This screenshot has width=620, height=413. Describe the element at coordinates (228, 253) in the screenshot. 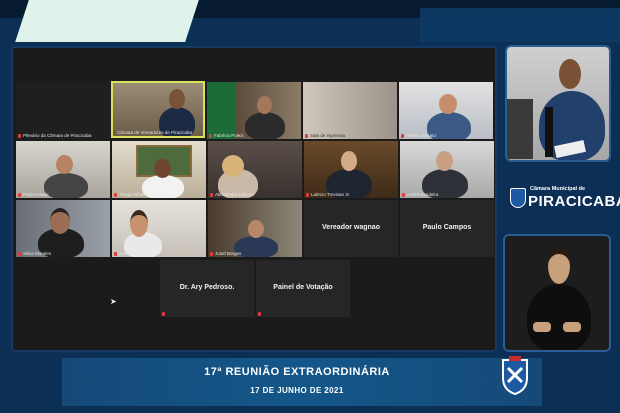

I see `participant-name: Josef Borges` at that location.